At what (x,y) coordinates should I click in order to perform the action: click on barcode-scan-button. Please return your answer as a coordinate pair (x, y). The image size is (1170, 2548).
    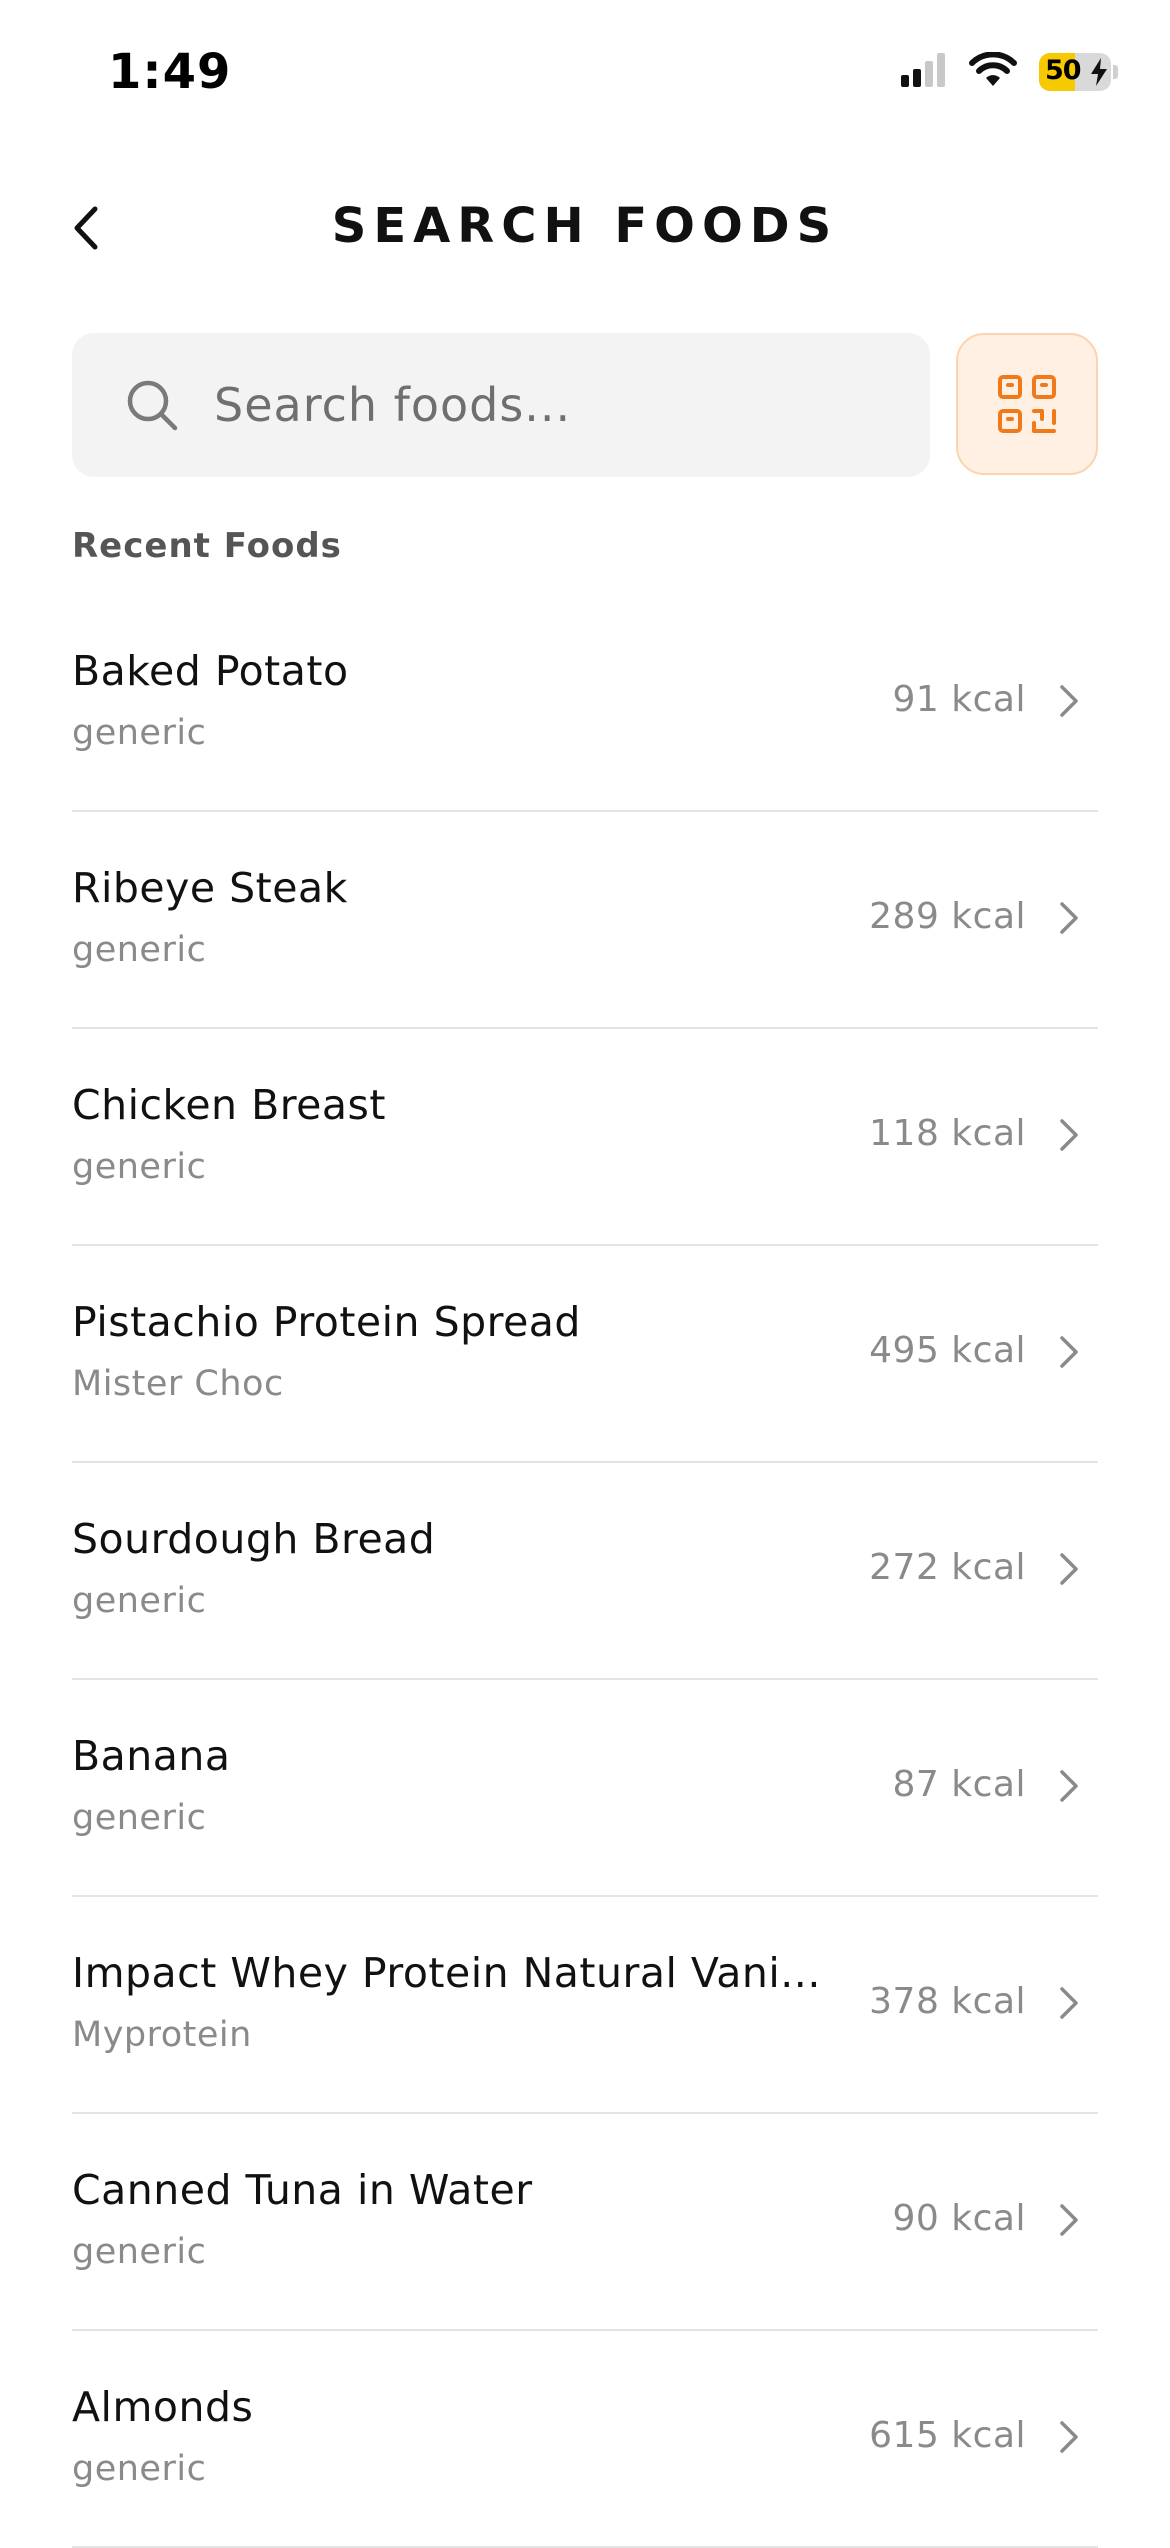
    Looking at the image, I should click on (1027, 404).